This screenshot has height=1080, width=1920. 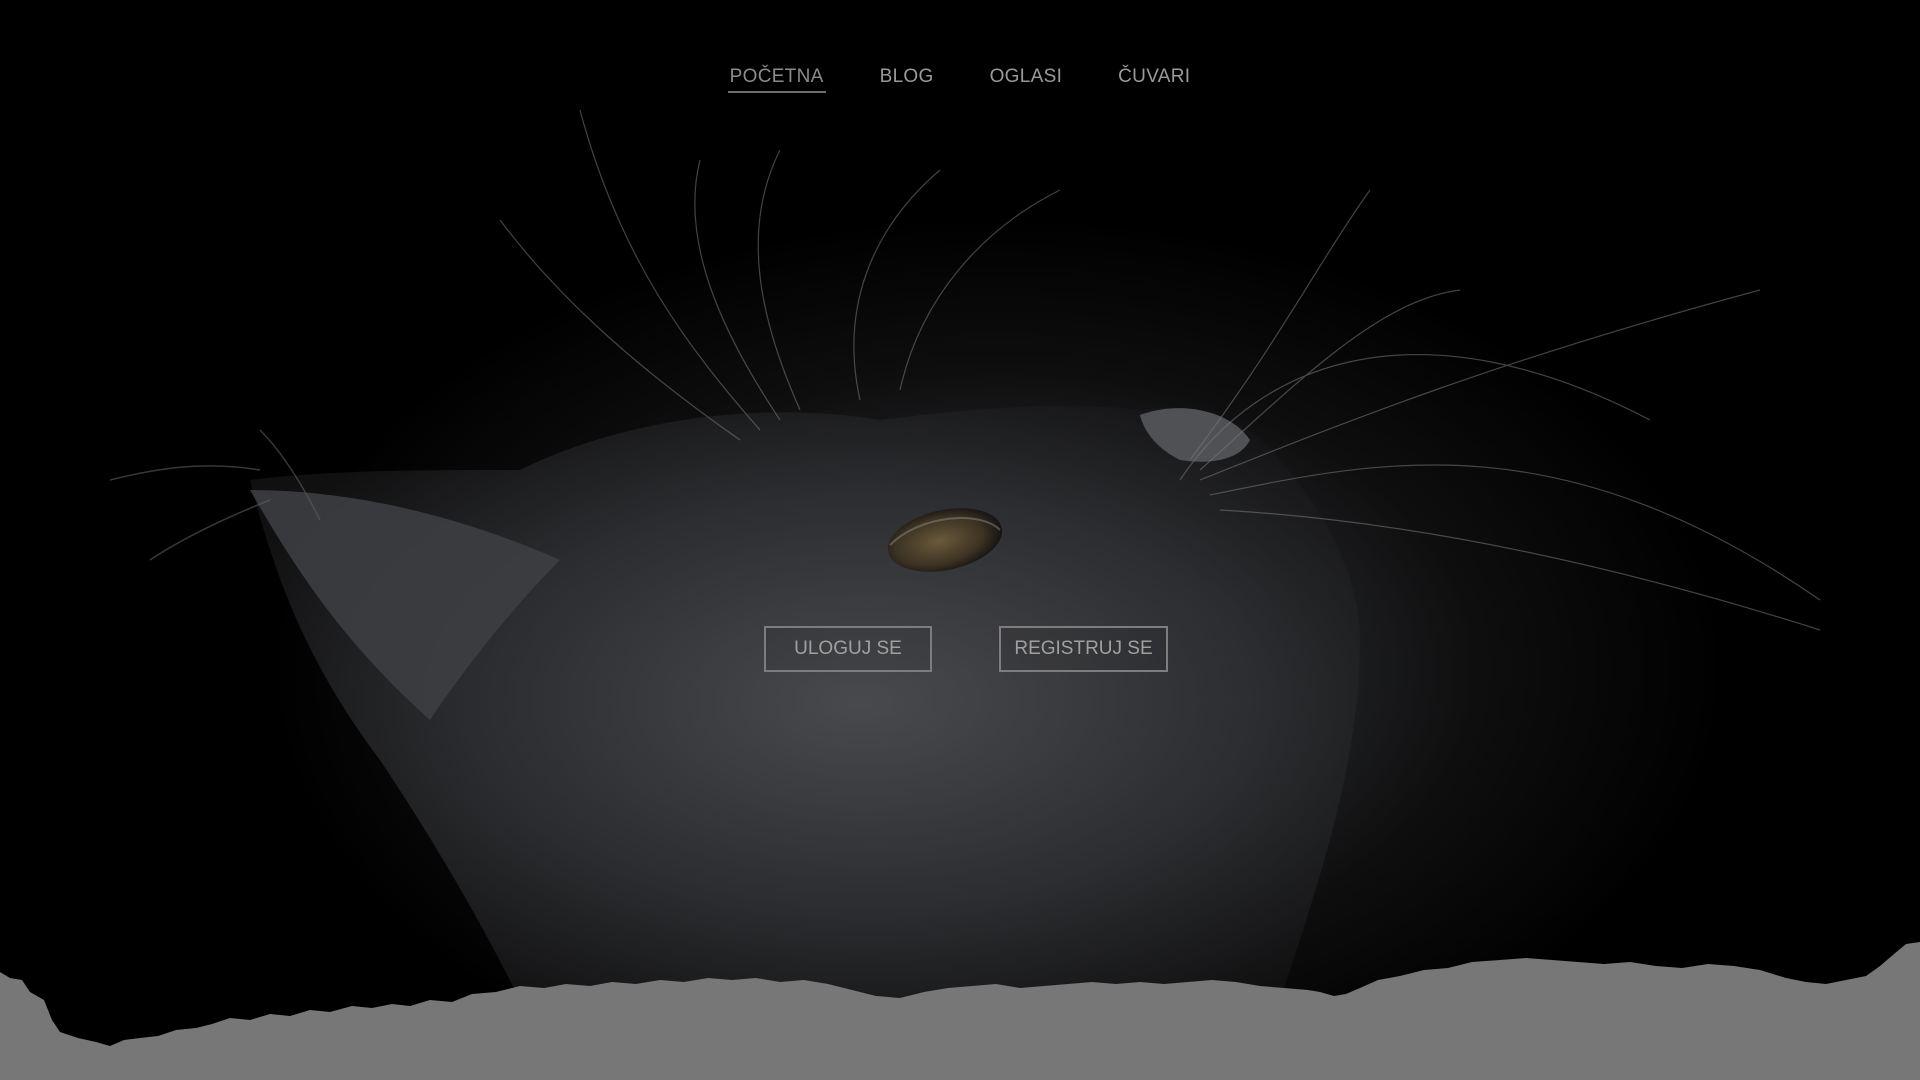 What do you see at coordinates (848, 649) in the screenshot?
I see `login-button: ULOGUJ SE` at bounding box center [848, 649].